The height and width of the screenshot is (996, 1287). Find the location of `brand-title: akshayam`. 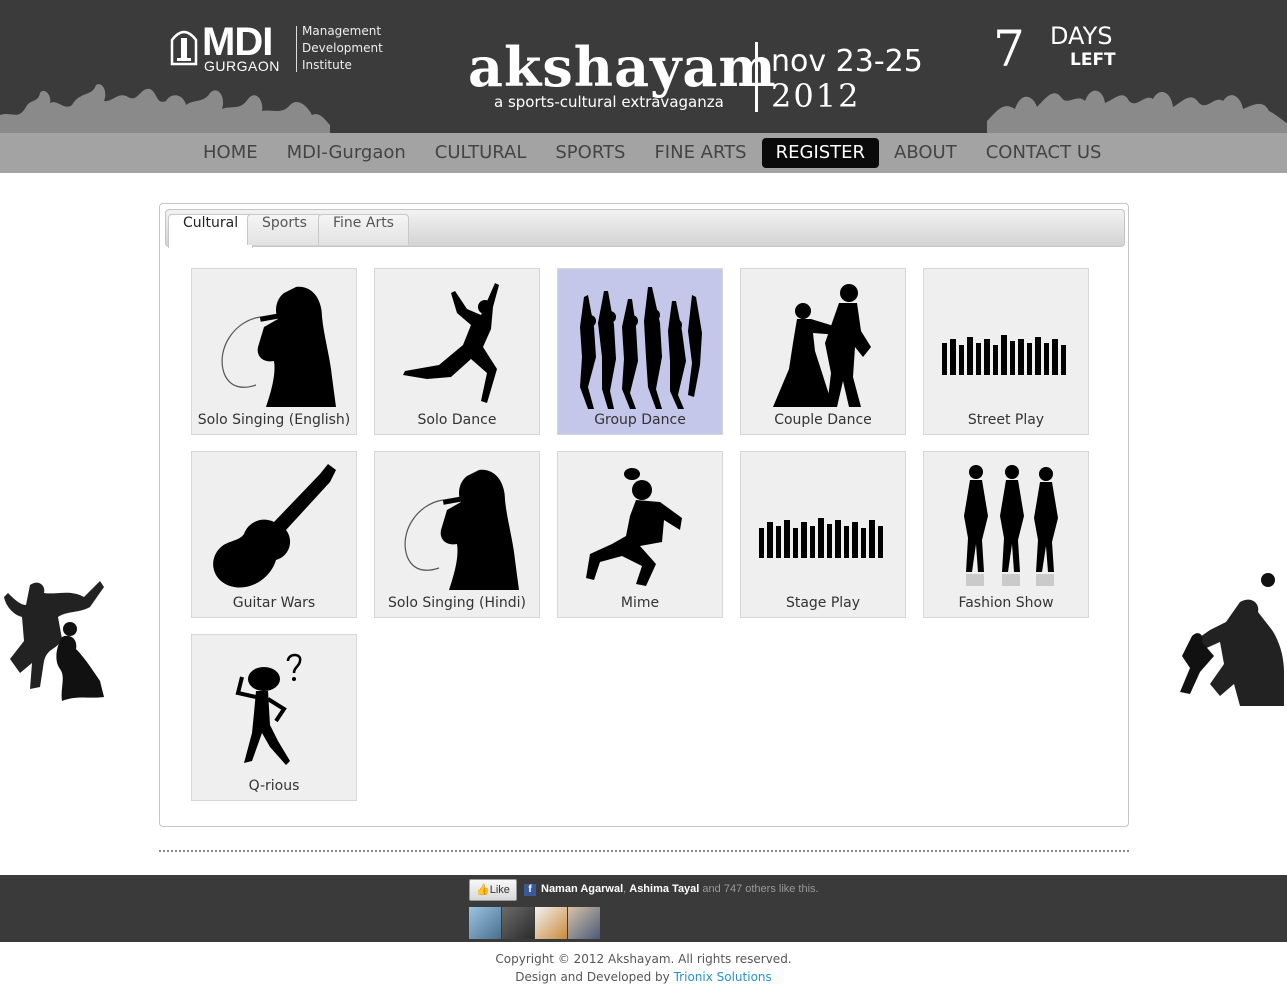

brand-title: akshayam is located at coordinates (622, 67).